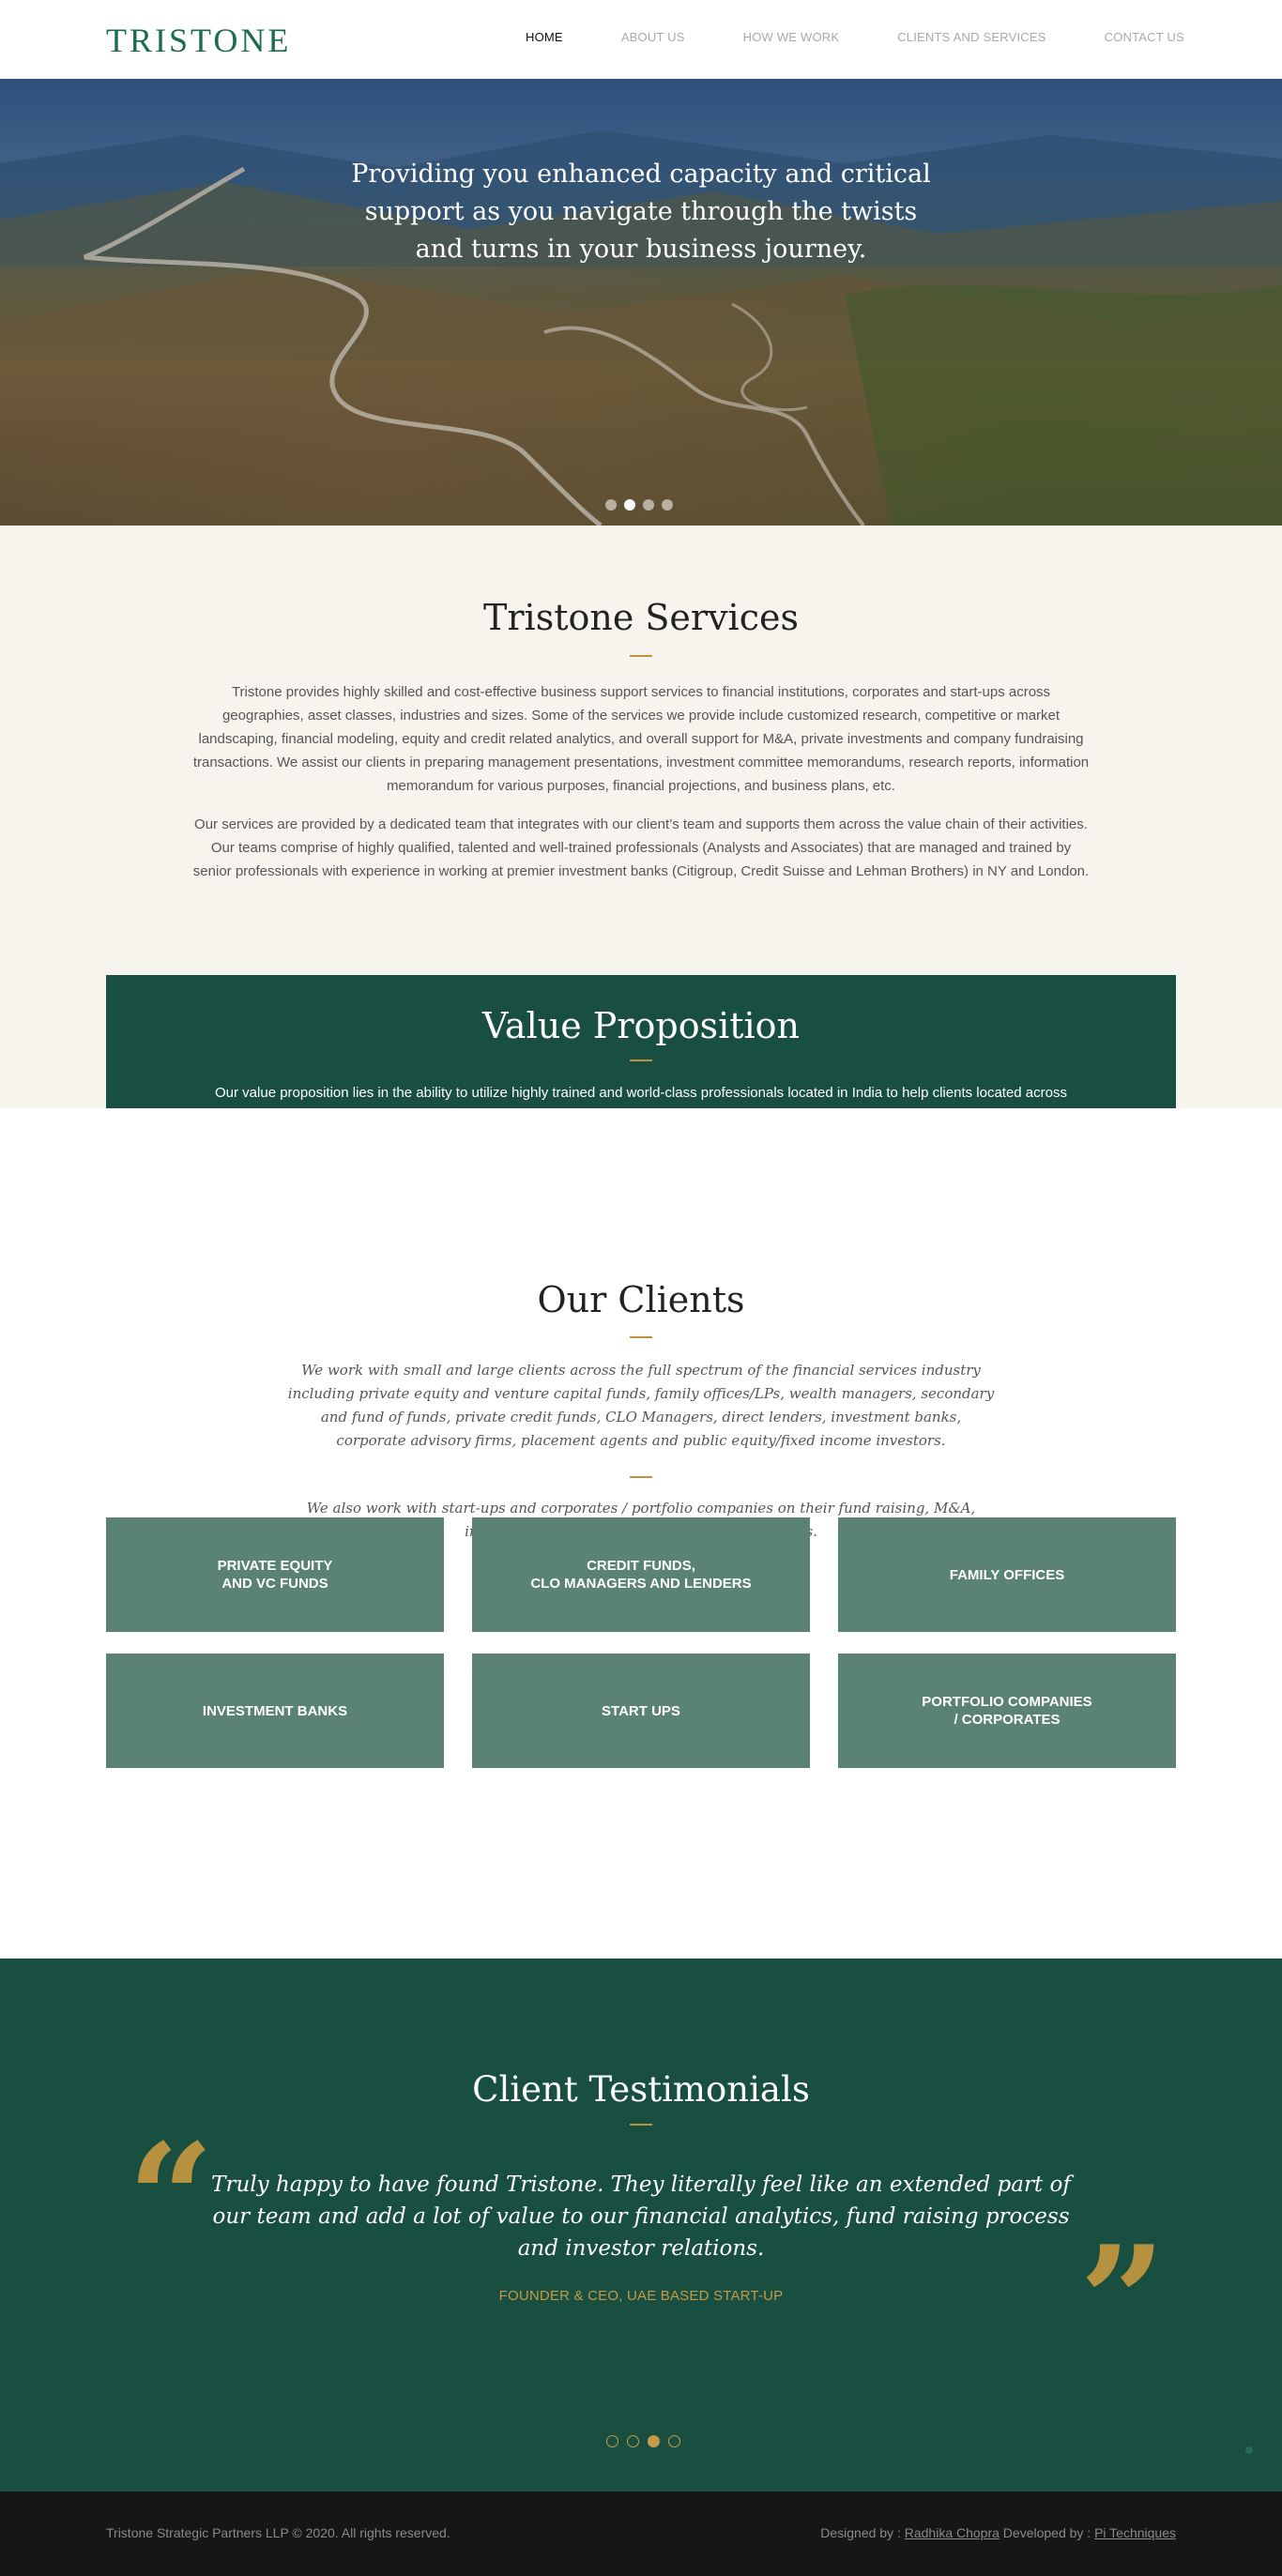 Image resolution: width=1282 pixels, height=2576 pixels. Describe the element at coordinates (641, 1299) in the screenshot. I see `clients-title: Our Clients` at that location.